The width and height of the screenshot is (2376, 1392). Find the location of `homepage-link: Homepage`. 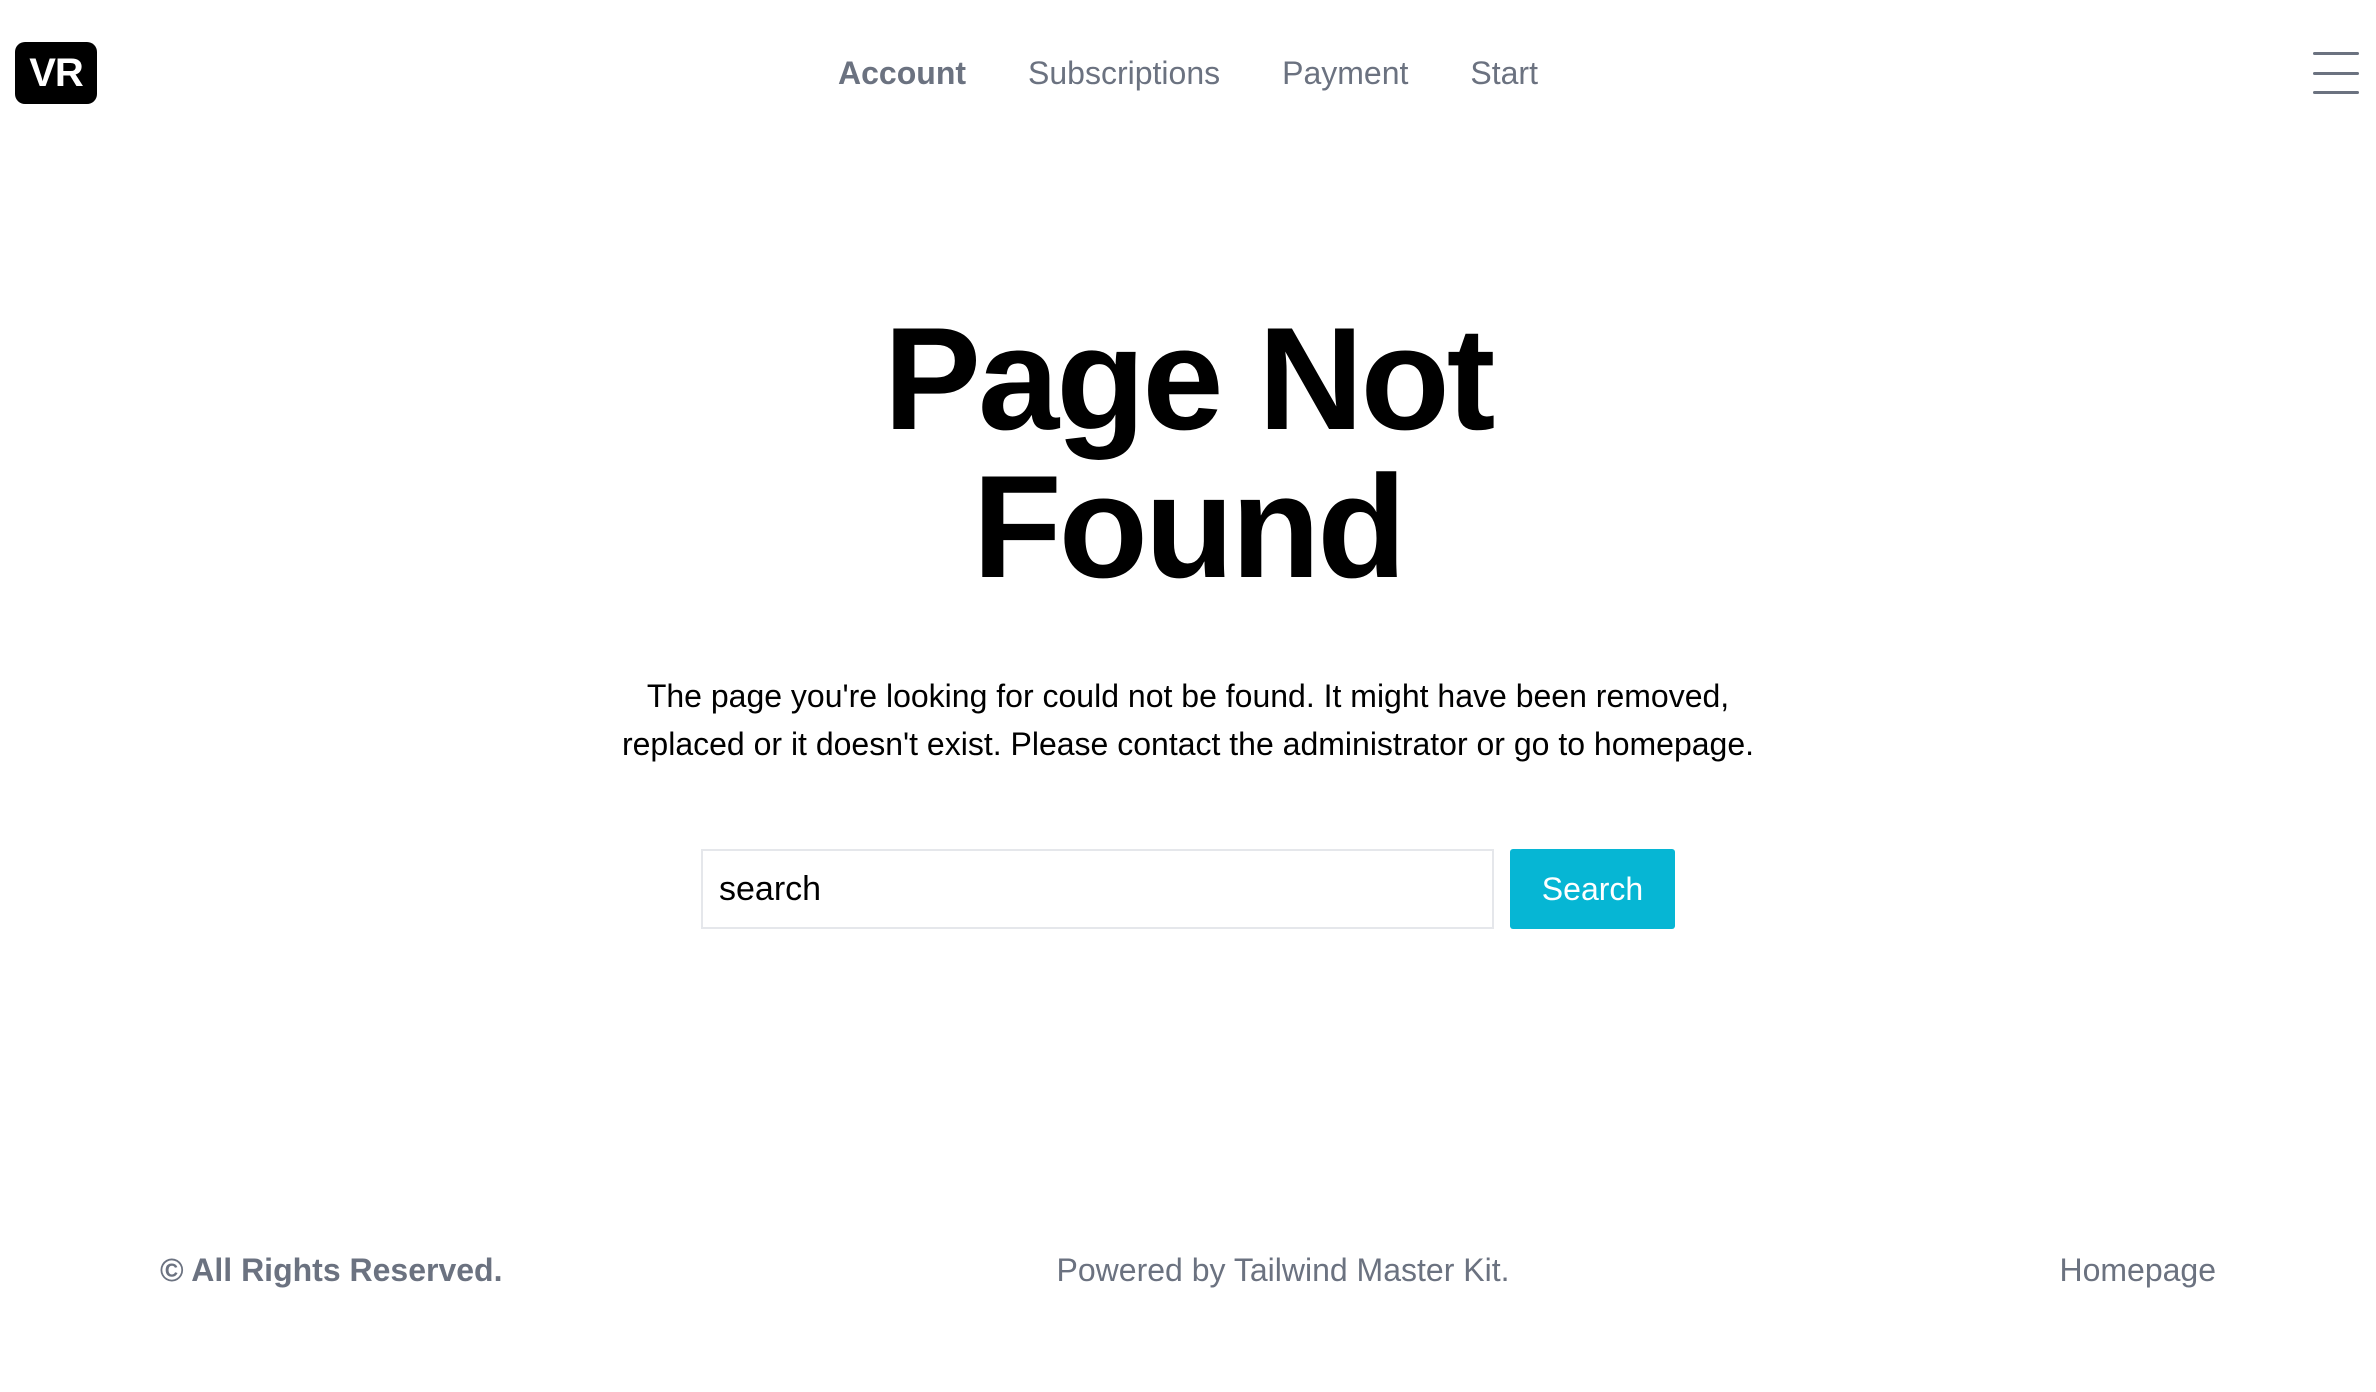

homepage-link: Homepage is located at coordinates (2137, 1270).